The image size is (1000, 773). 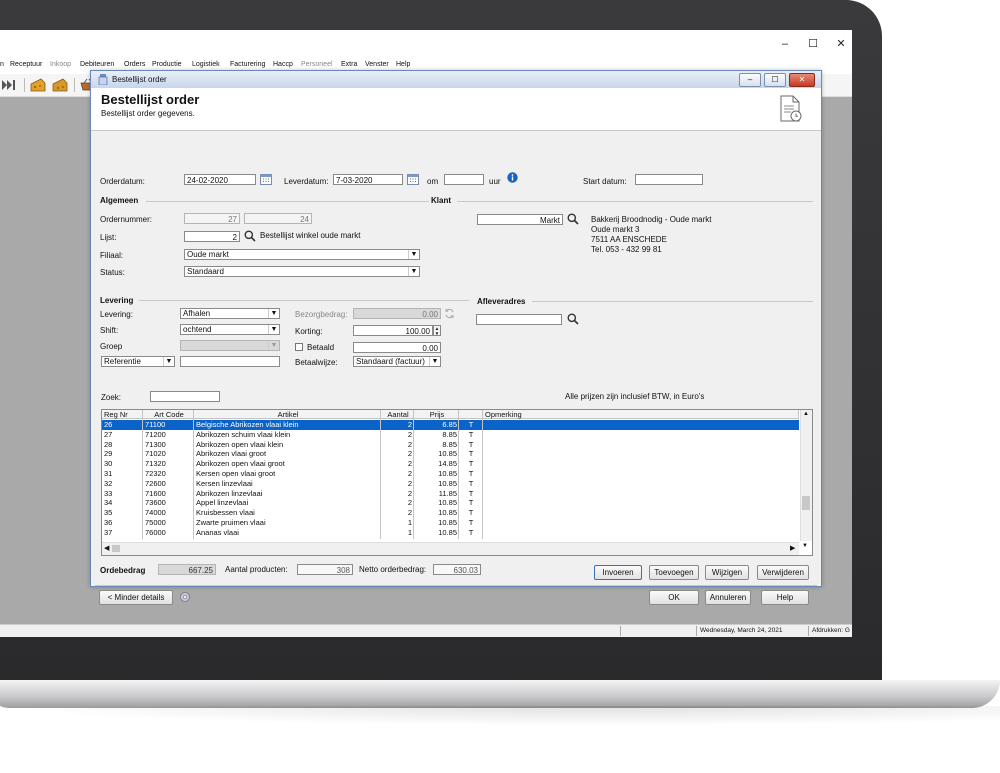 What do you see at coordinates (512, 178) in the screenshot?
I see `info-icon` at bounding box center [512, 178].